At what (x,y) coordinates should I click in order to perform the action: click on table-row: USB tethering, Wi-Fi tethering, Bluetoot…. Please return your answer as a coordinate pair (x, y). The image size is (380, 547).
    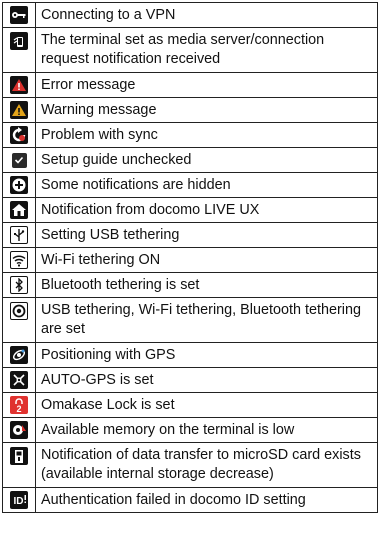
    Looking at the image, I should click on (190, 320).